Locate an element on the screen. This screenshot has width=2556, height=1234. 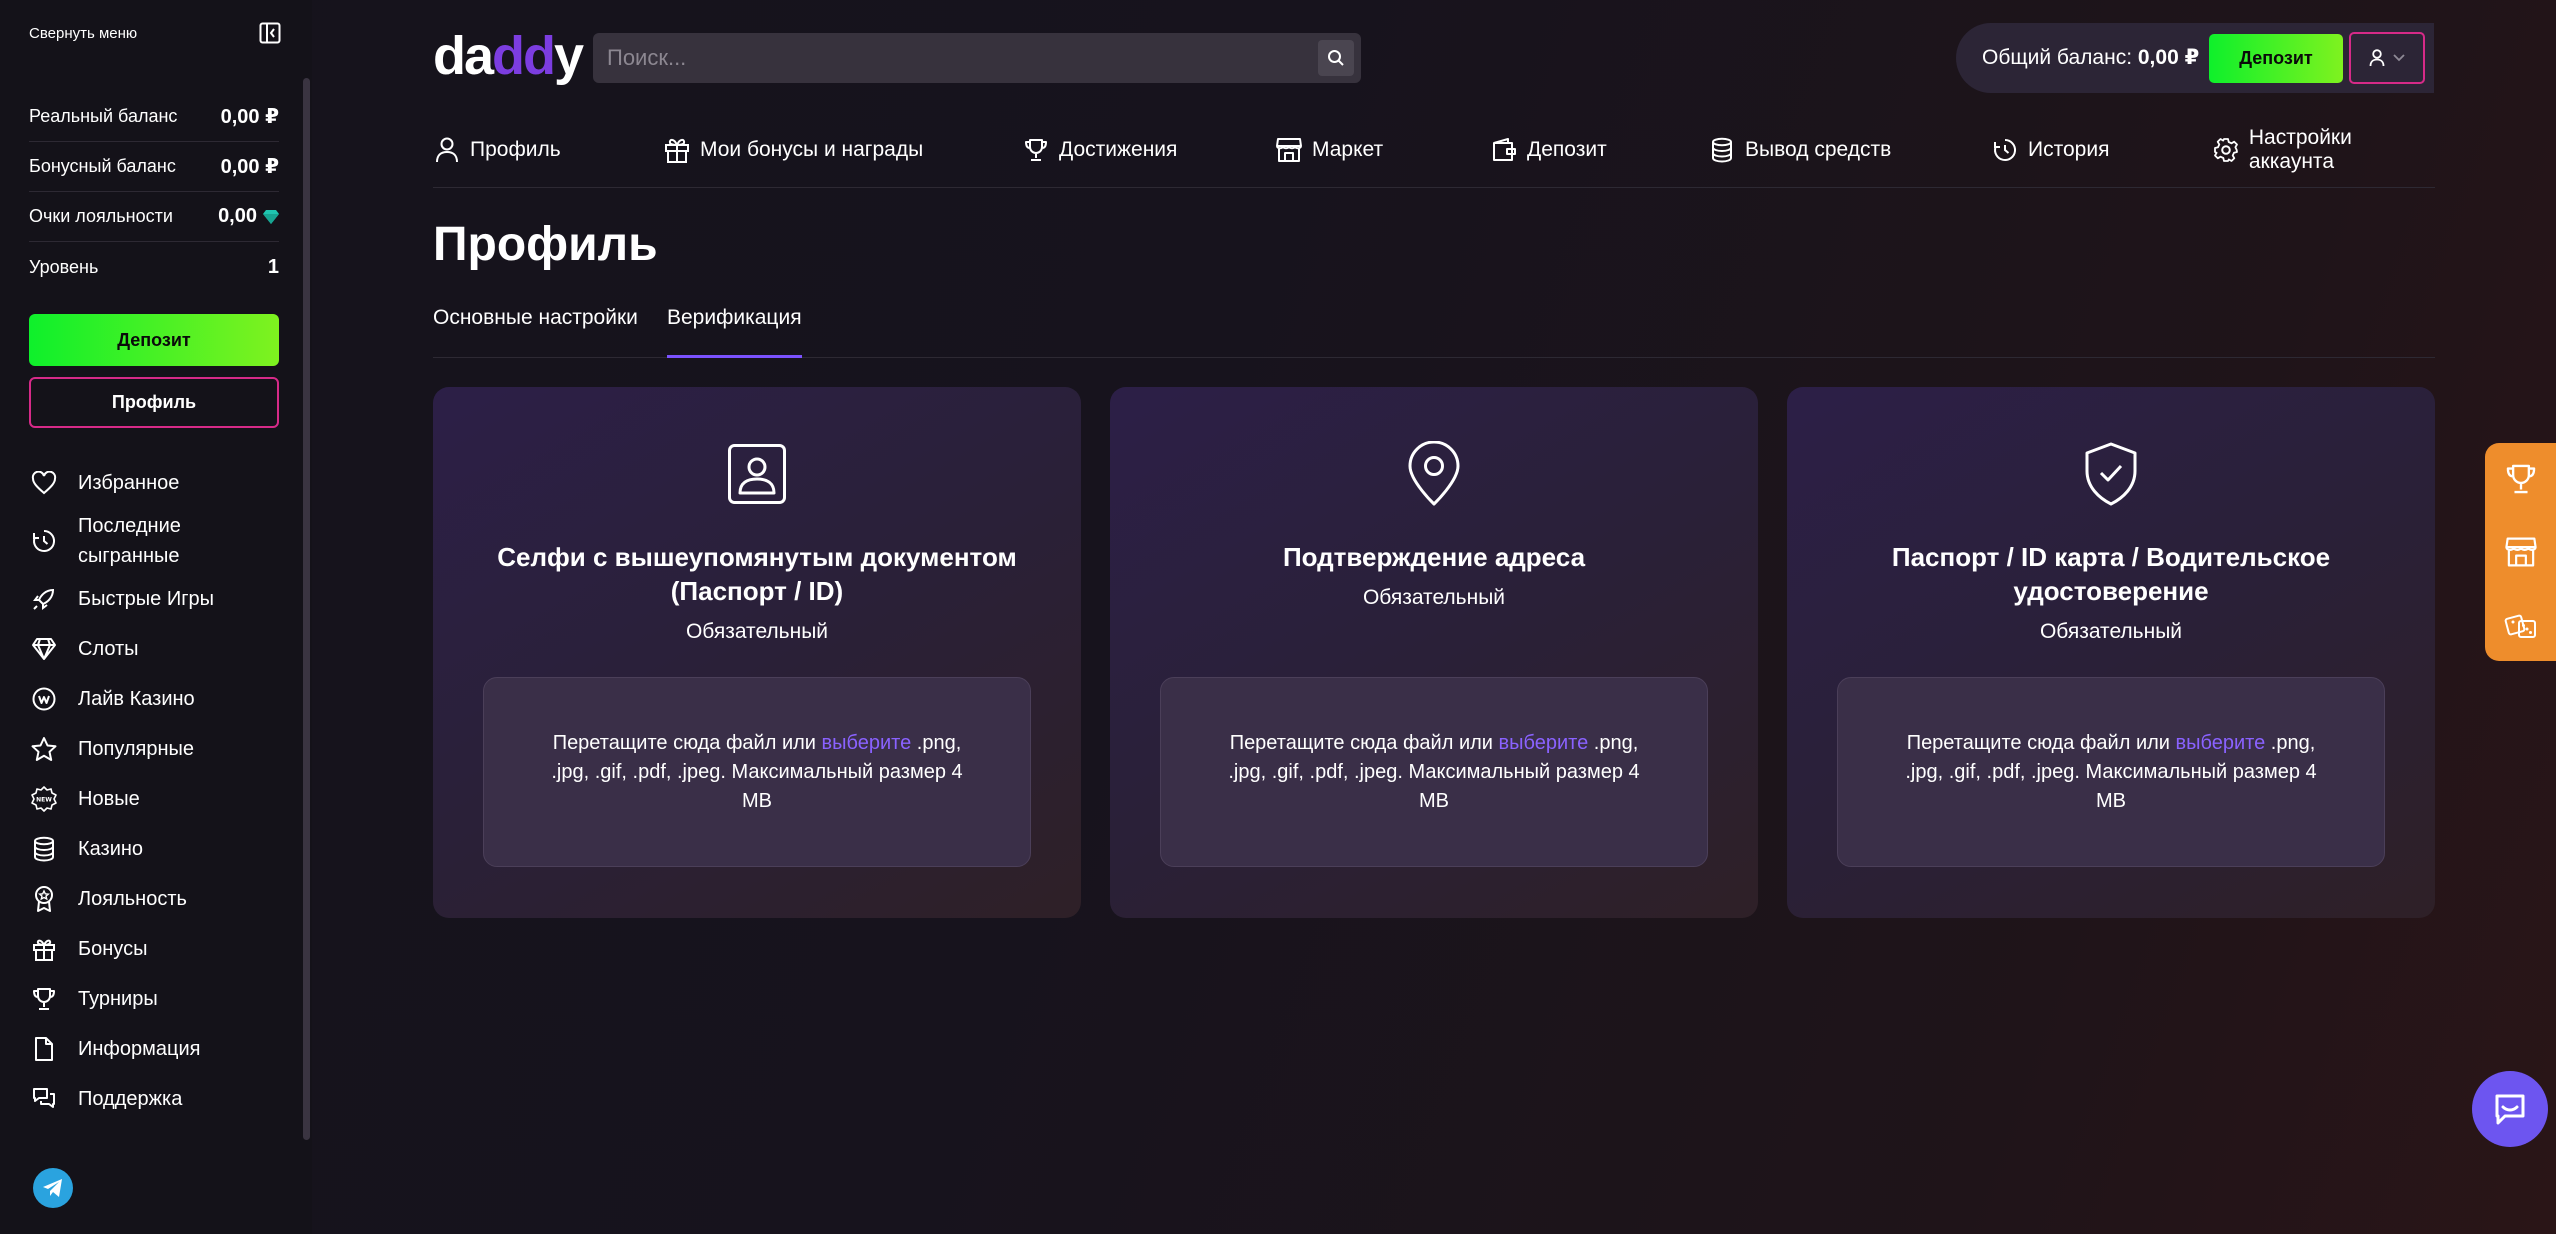
sidebar-item-label: Турниры is located at coordinates (118, 999).